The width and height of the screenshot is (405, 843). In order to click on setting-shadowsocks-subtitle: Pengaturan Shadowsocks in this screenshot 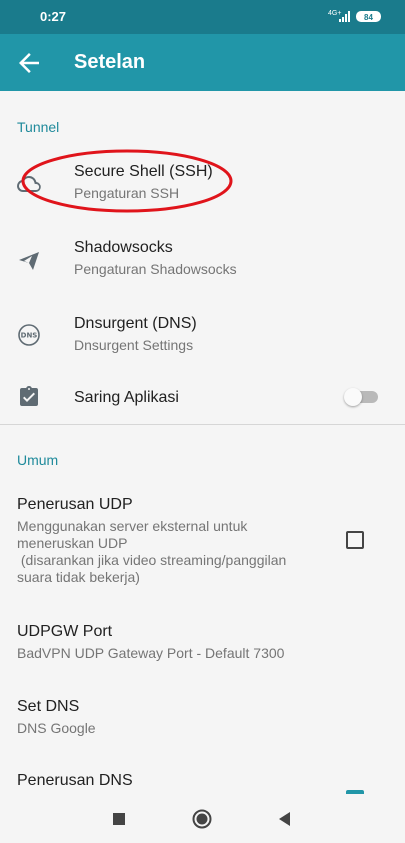, I will do `click(155, 269)`.